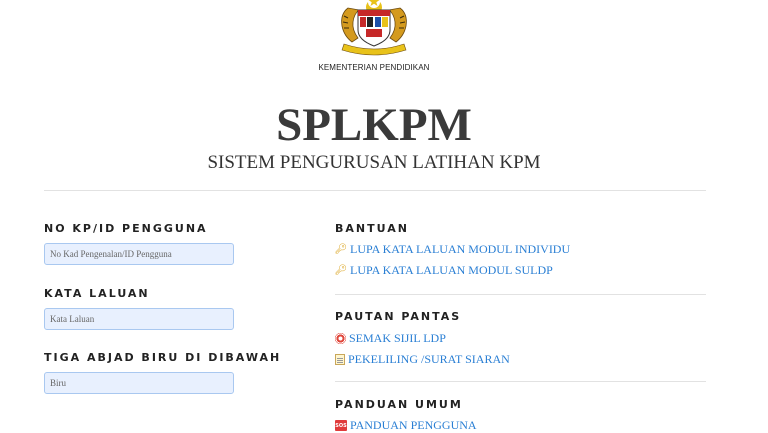 This screenshot has width=768, height=433. Describe the element at coordinates (341, 425) in the screenshot. I see `sos-icon: SOS` at that location.